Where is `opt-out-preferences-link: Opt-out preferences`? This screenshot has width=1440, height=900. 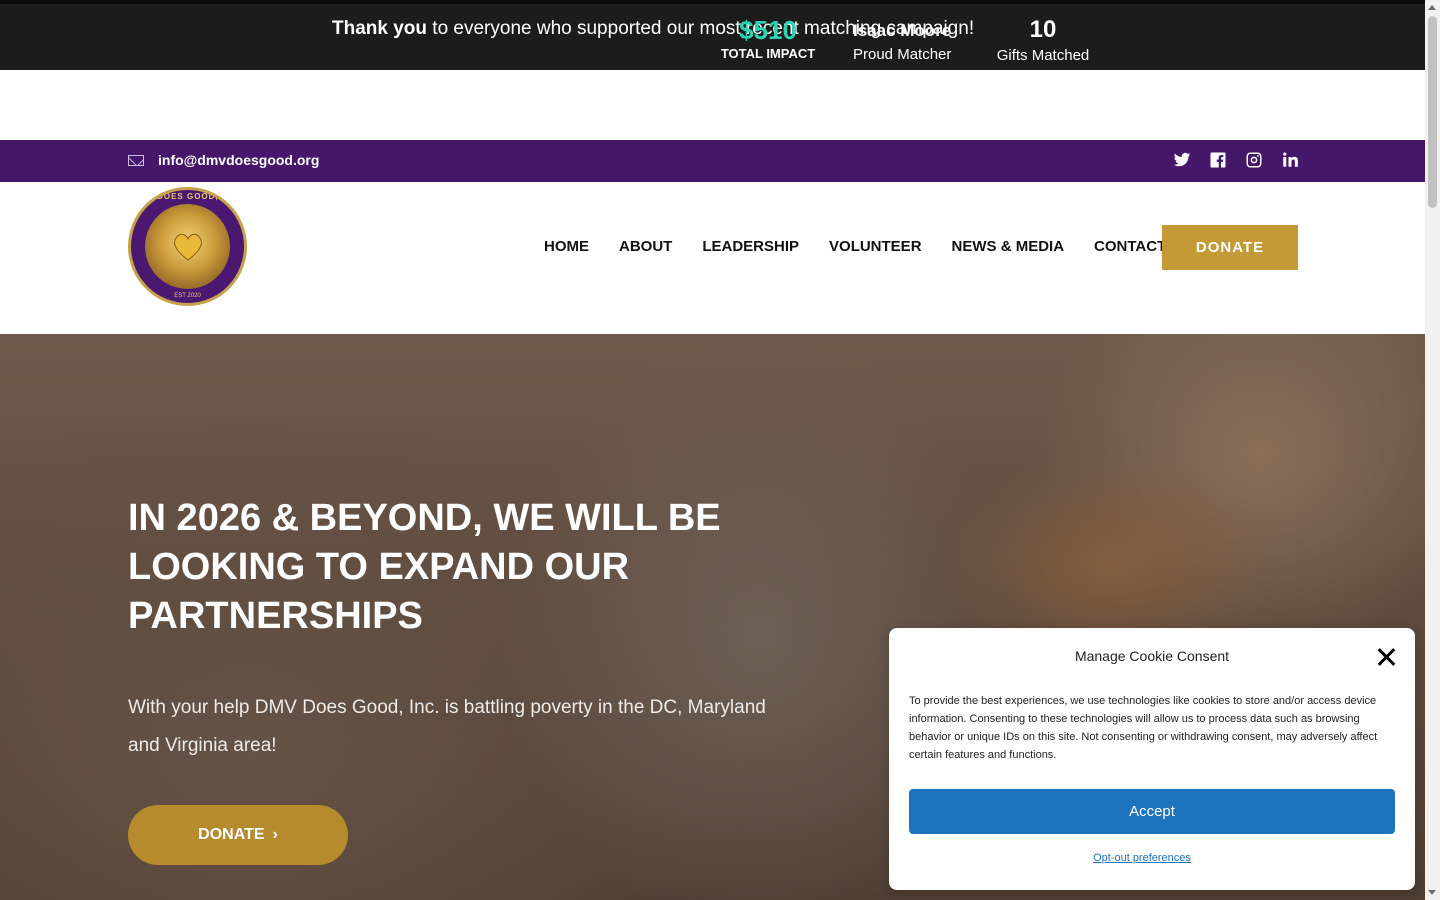
opt-out-preferences-link: Opt-out preferences is located at coordinates (1142, 858).